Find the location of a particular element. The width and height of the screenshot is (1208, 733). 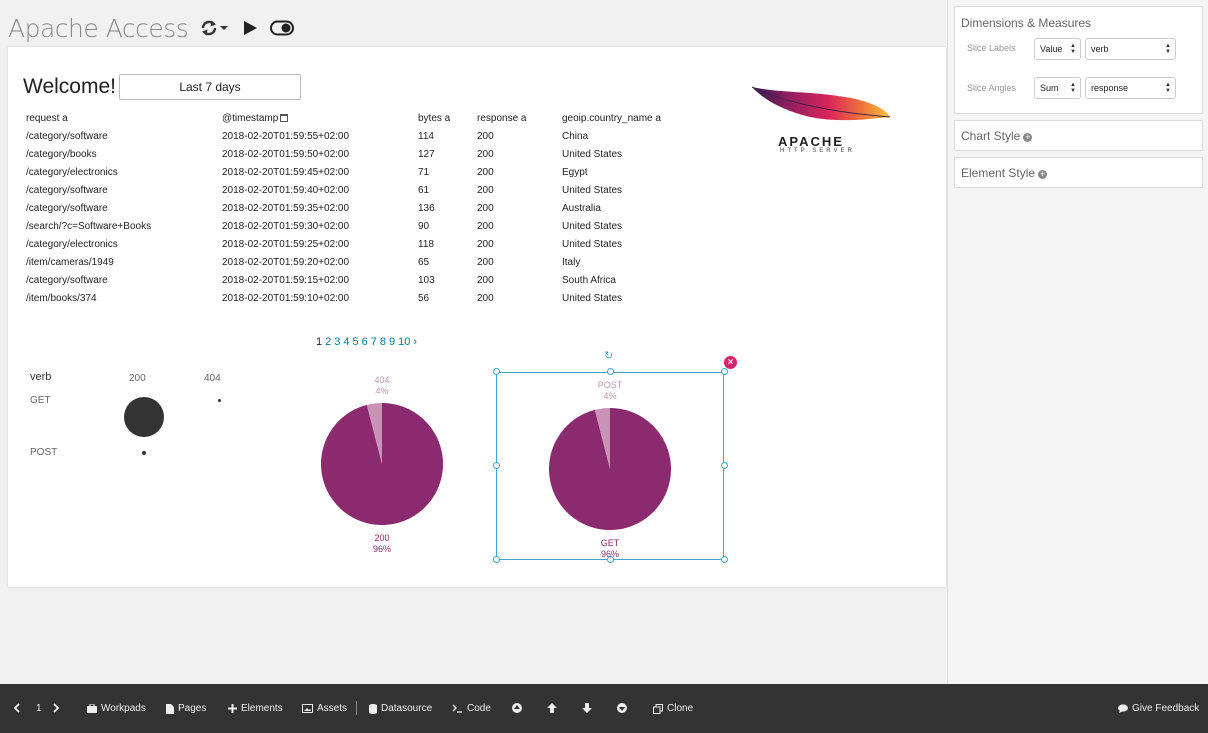

cell-bytes: 90 is located at coordinates (424, 226).